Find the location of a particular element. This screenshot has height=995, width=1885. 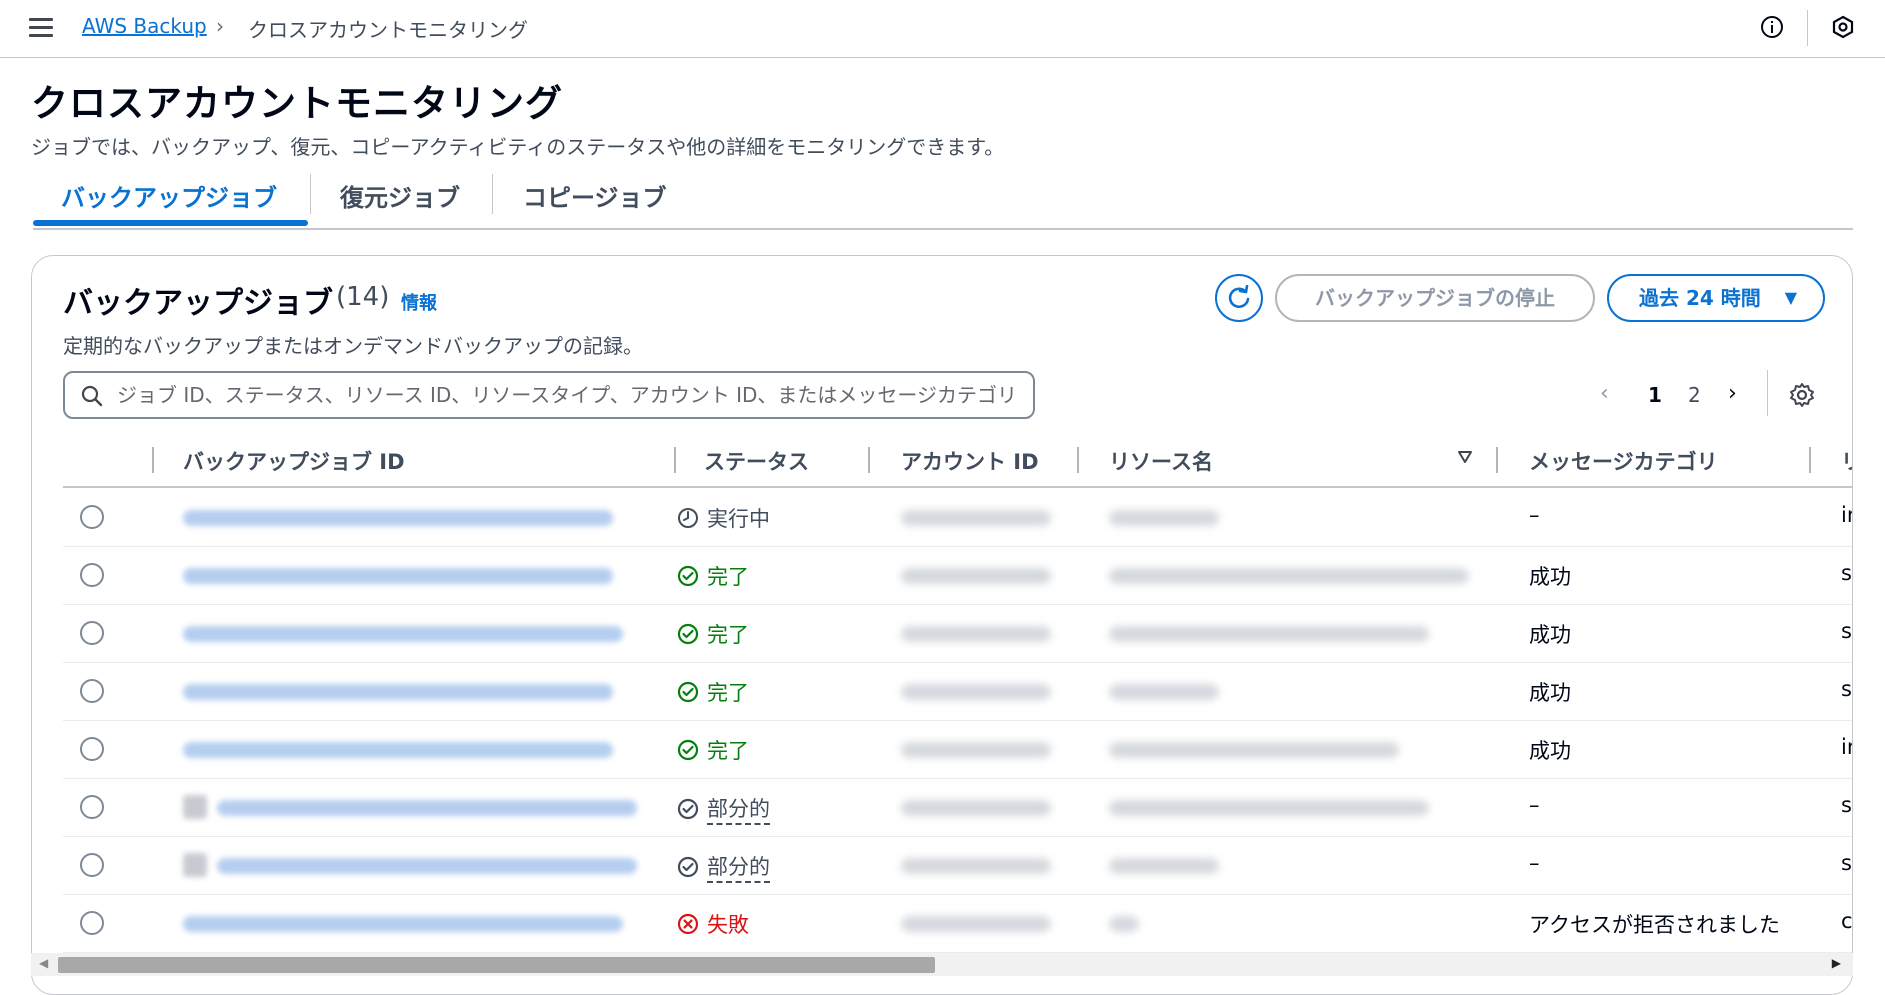

pagination-divider is located at coordinates (1767, 393).